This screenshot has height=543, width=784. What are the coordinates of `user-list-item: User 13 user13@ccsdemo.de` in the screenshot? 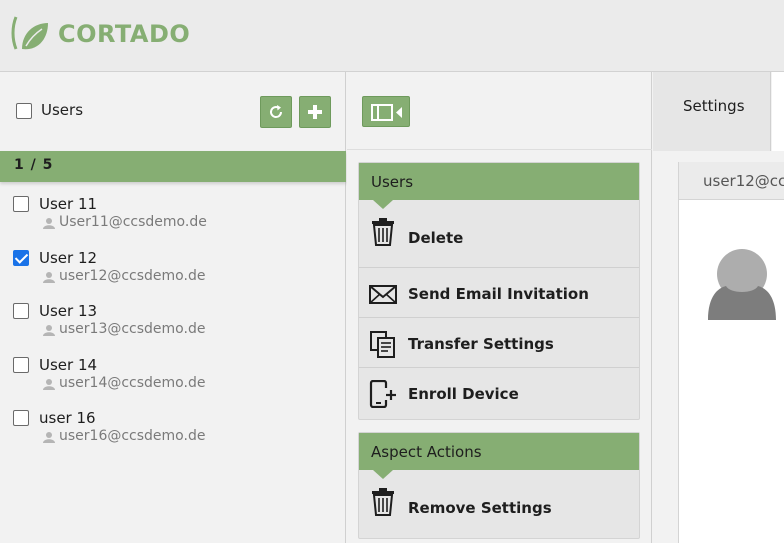 It's located at (173, 329).